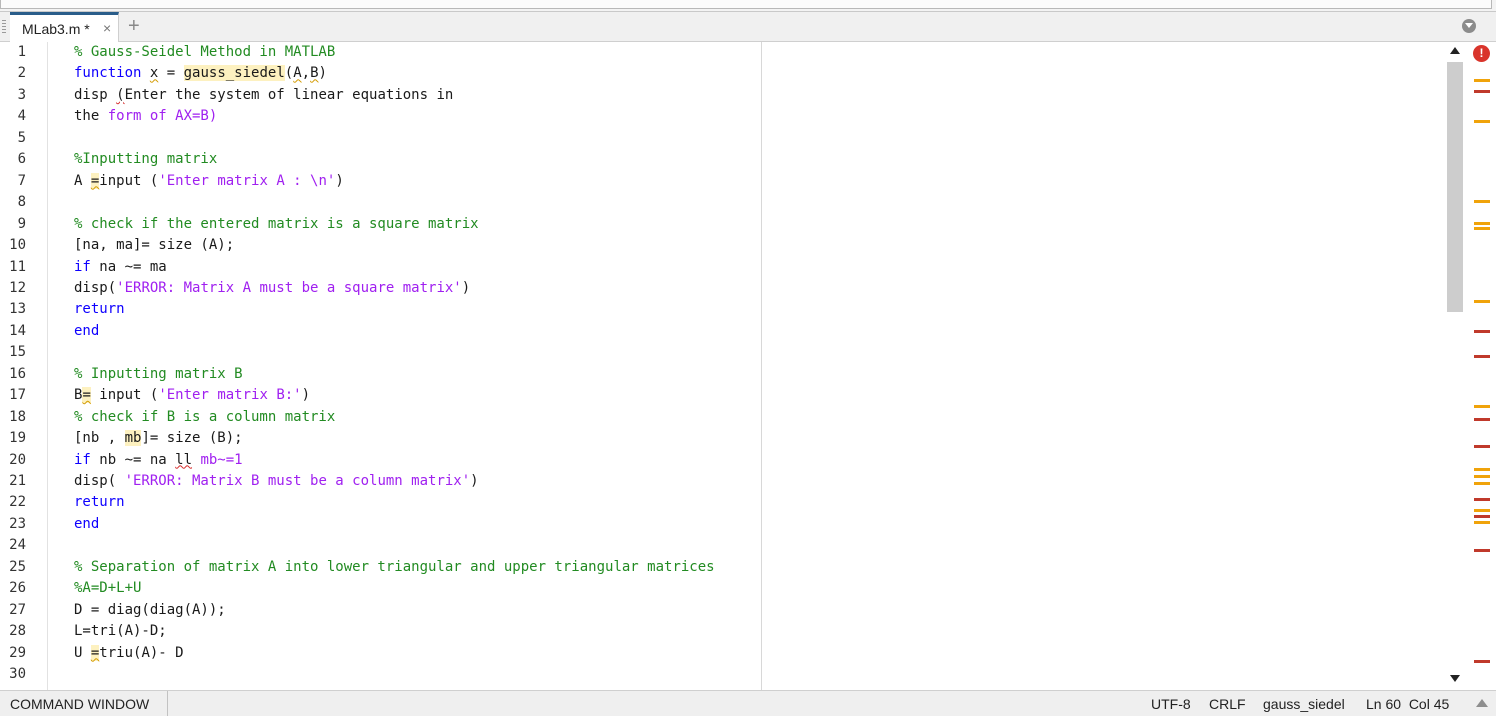 The width and height of the screenshot is (1496, 717). Describe the element at coordinates (17, 545) in the screenshot. I see `line-number: 24` at that location.